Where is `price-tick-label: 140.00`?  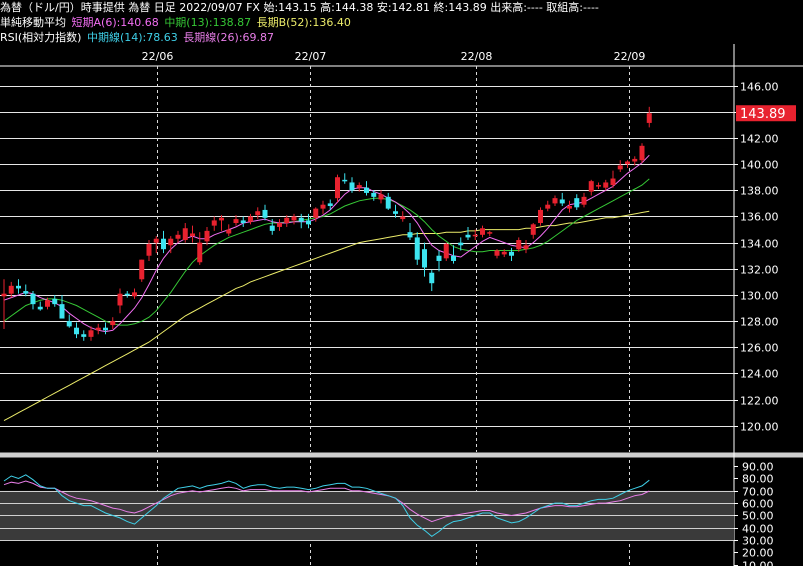
price-tick-label: 140.00 is located at coordinates (759, 165).